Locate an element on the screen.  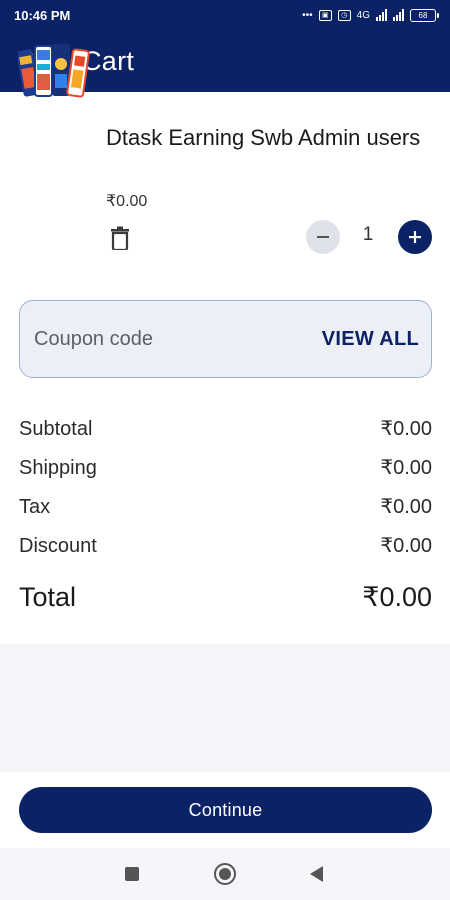
increase-quantity-button is located at coordinates (415, 237).